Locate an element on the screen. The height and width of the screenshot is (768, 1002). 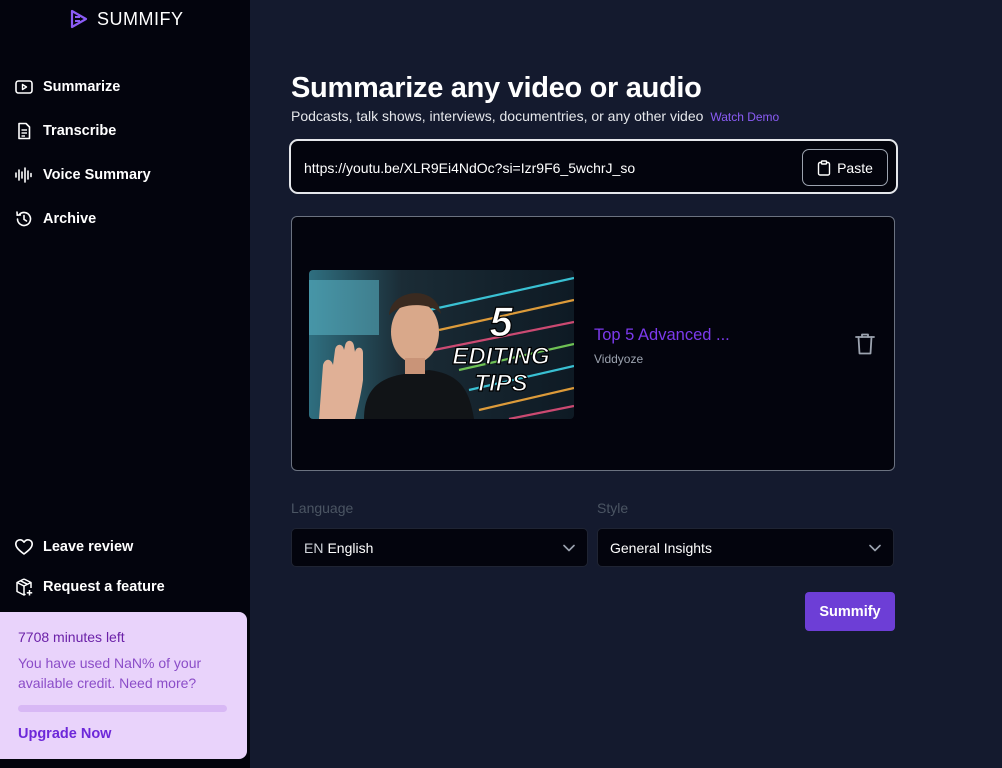
request-feature-link: Request a feature is located at coordinates (89, 587).